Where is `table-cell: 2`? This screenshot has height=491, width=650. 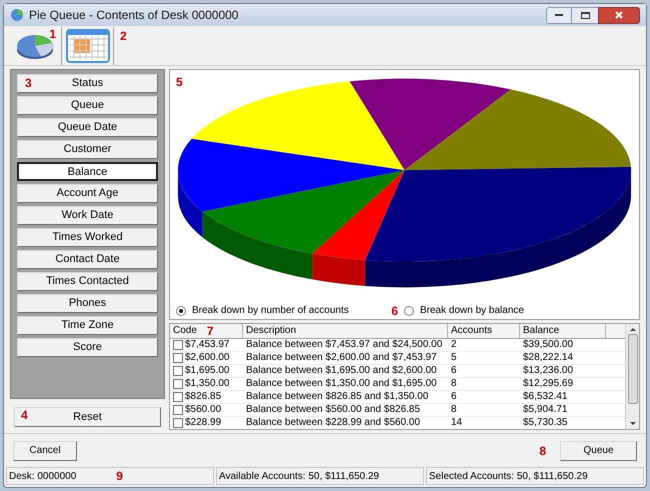 table-cell: 2 is located at coordinates (454, 345).